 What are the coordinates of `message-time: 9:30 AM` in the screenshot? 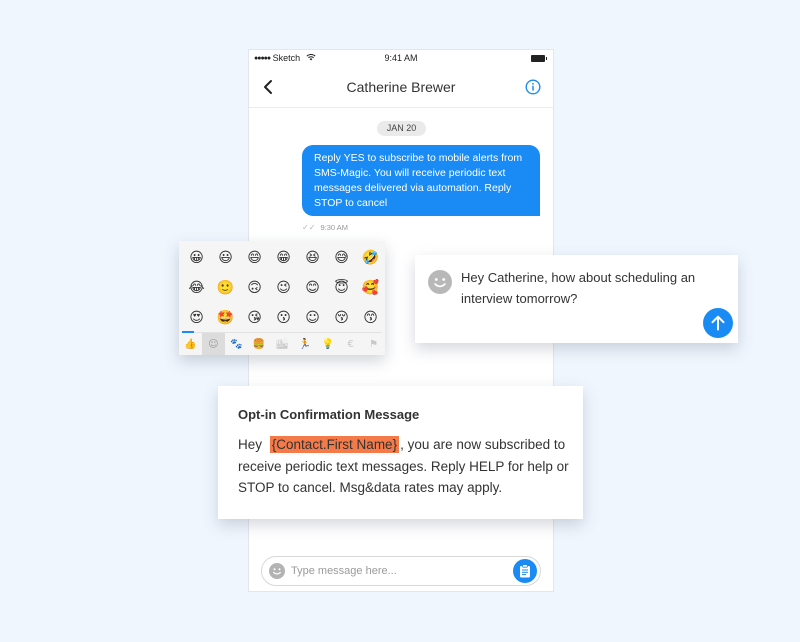 It's located at (334, 227).